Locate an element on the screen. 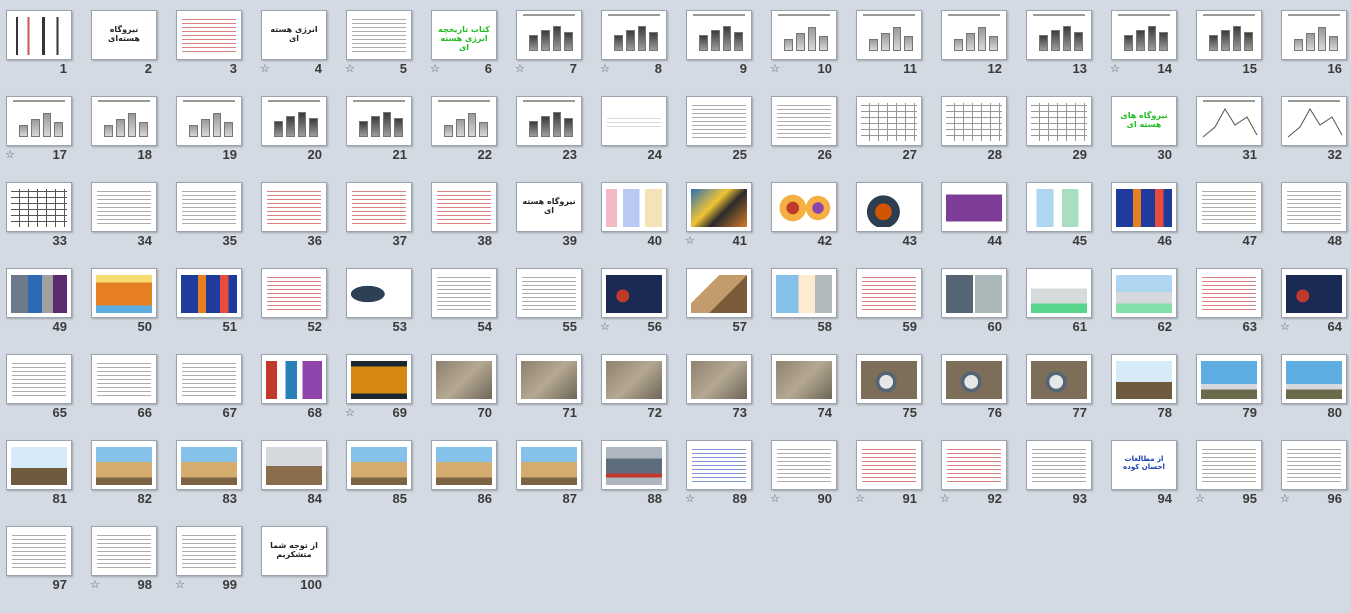 This screenshot has height=613, width=1351. slide-thumbnail: 88 is located at coordinates (636, 474).